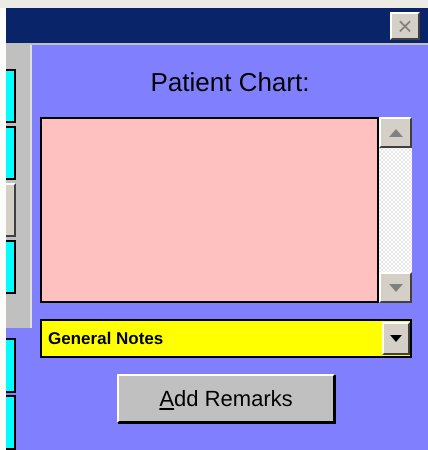 Image resolution: width=428 pixels, height=450 pixels. What do you see at coordinates (226, 338) in the screenshot?
I see `category-dropdown: General Notes` at bounding box center [226, 338].